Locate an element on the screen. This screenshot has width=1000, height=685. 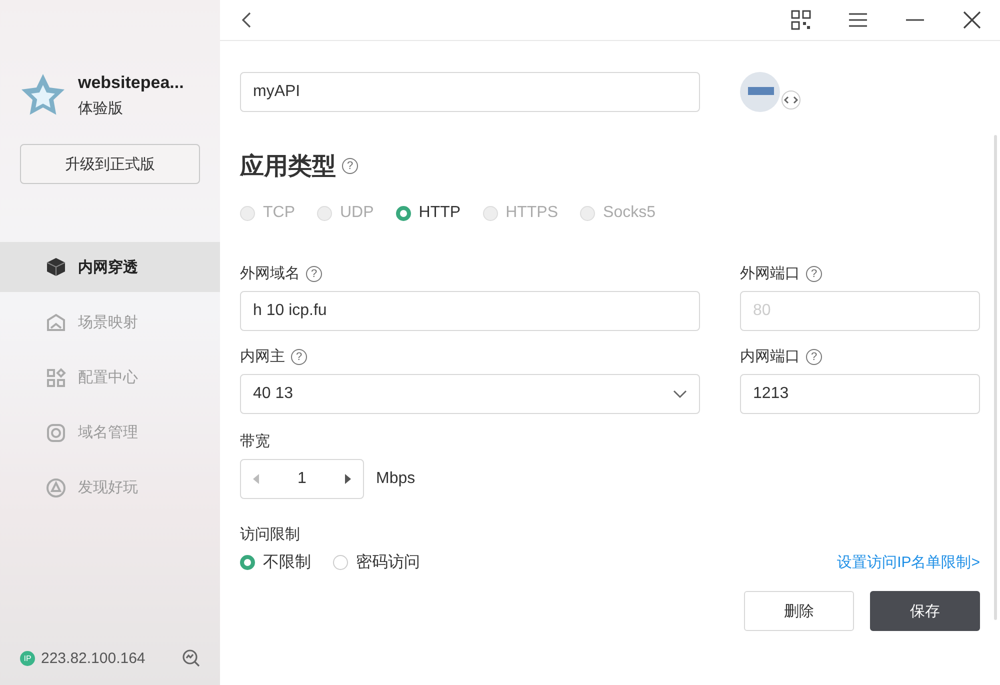
back-icon is located at coordinates (246, 20).